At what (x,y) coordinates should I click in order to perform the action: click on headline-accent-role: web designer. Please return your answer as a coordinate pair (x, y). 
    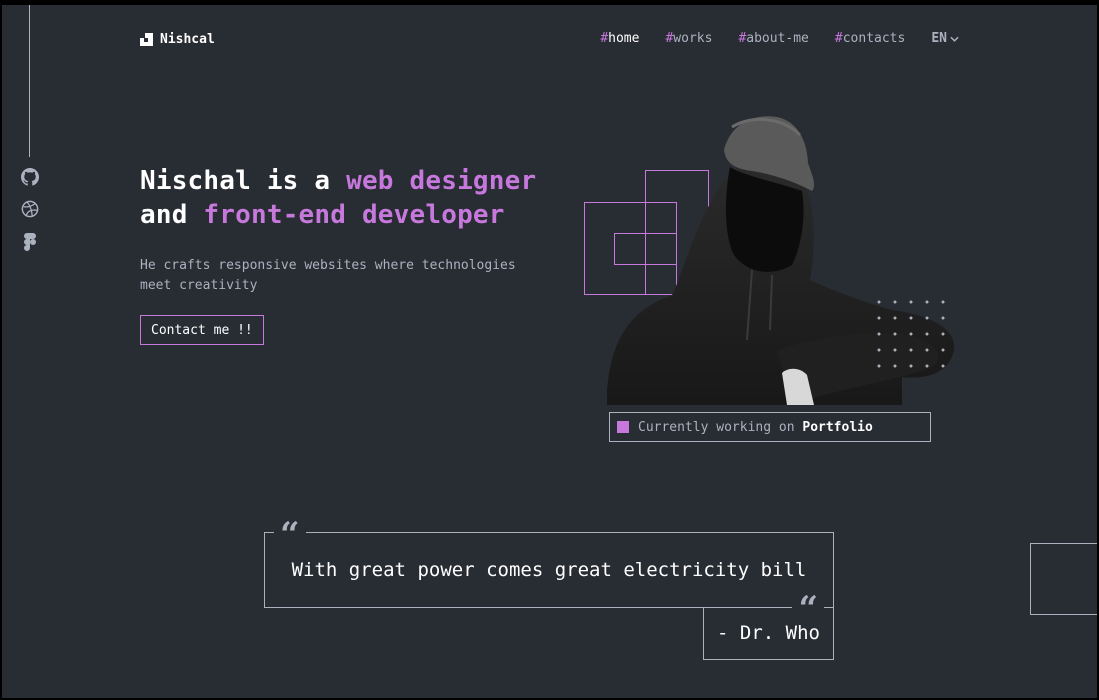
    Looking at the image, I should click on (441, 181).